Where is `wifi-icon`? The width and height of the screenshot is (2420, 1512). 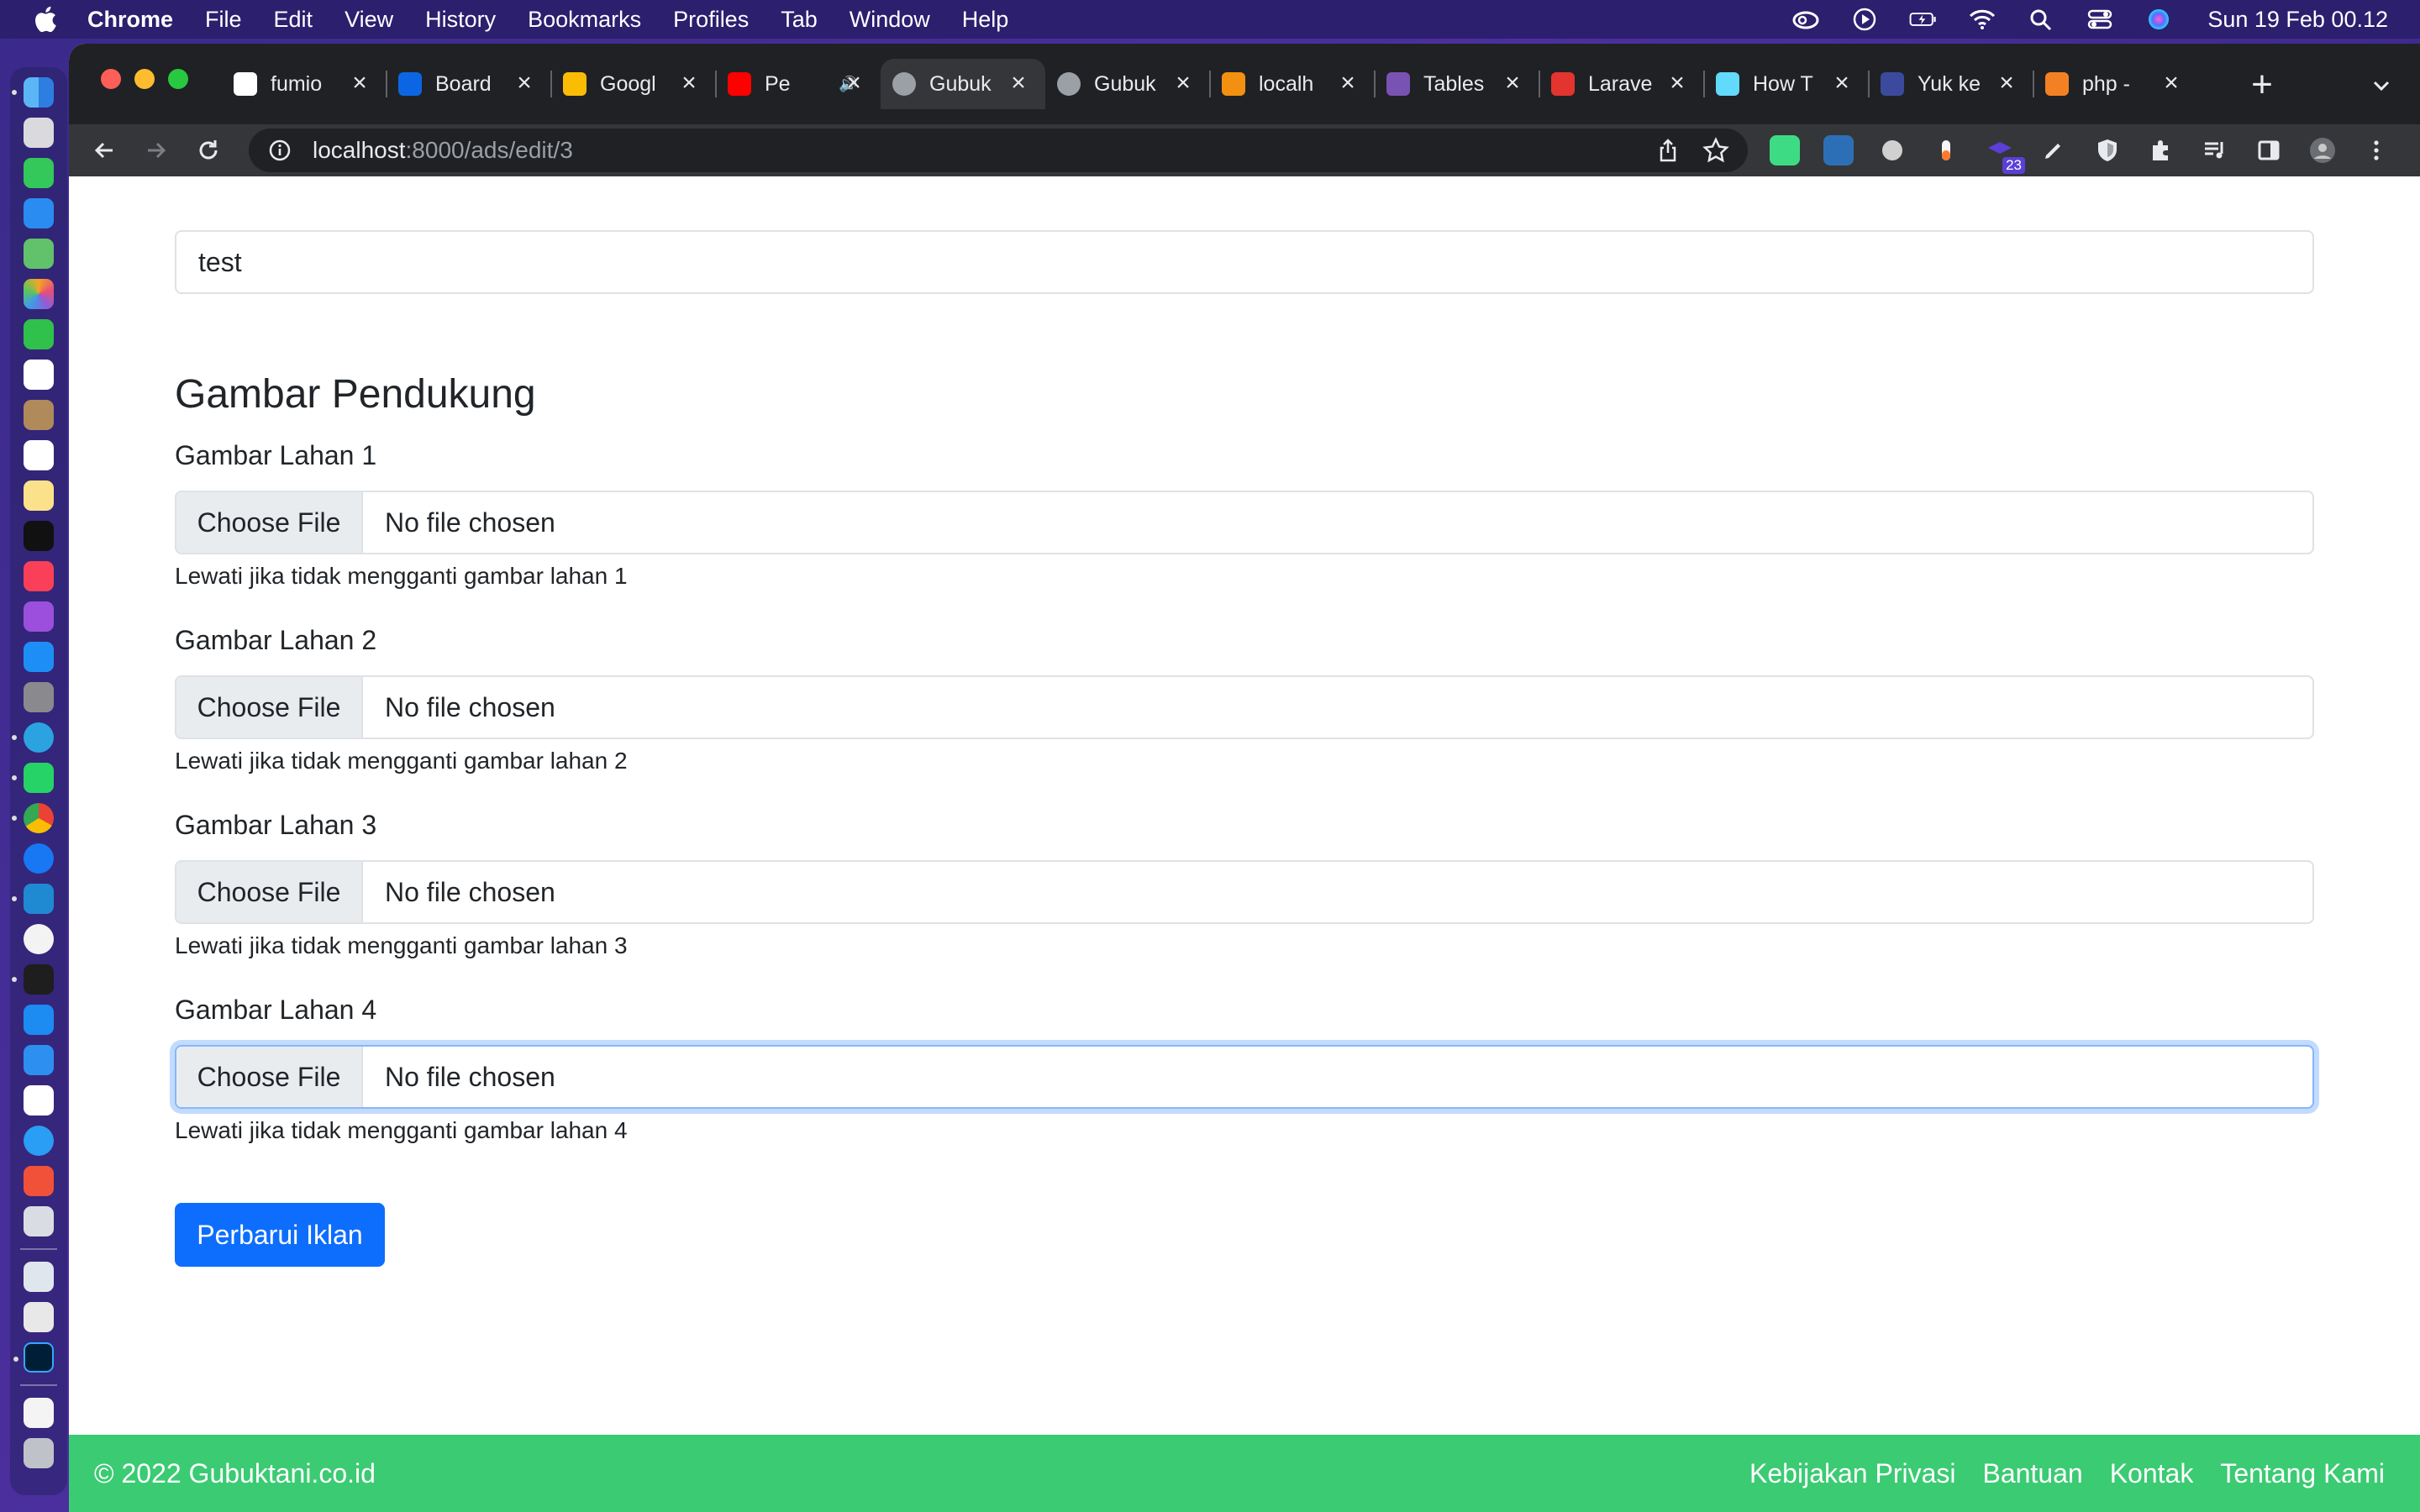
wifi-icon is located at coordinates (1982, 19).